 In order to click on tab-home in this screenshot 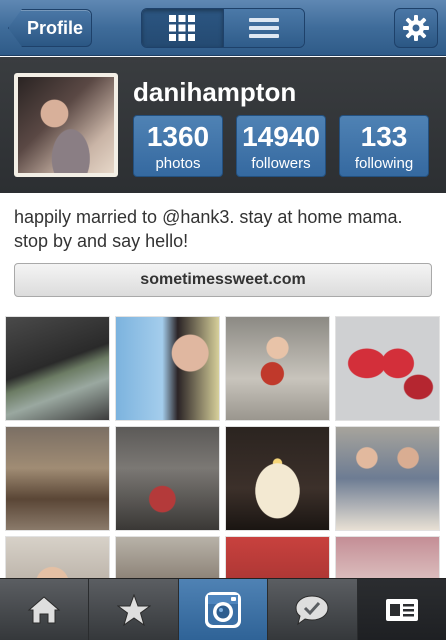, I will do `click(45, 609)`.